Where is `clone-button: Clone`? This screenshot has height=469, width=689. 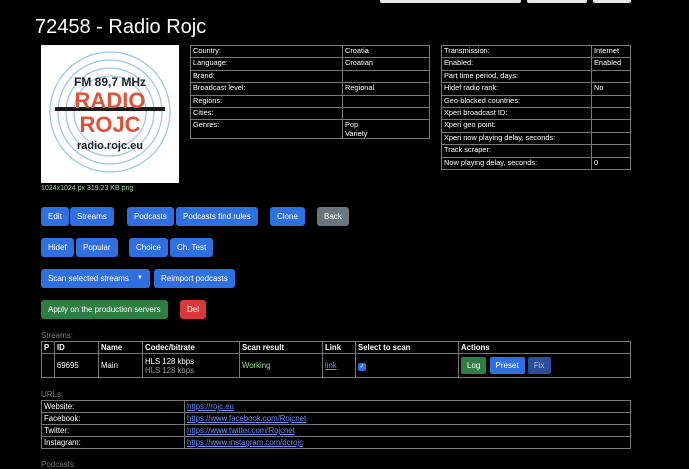 clone-button: Clone is located at coordinates (287, 216).